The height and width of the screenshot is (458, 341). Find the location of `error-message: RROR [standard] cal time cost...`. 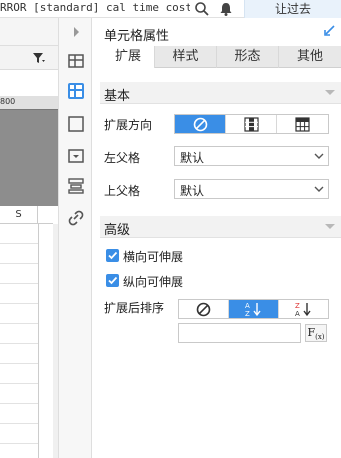

error-message: RROR [standard] cal time cost... is located at coordinates (95, 7).